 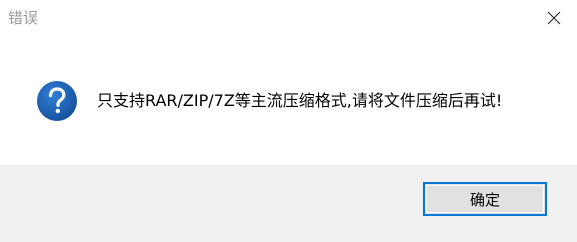 I want to click on window-title: 错误, so click(x=23, y=18).